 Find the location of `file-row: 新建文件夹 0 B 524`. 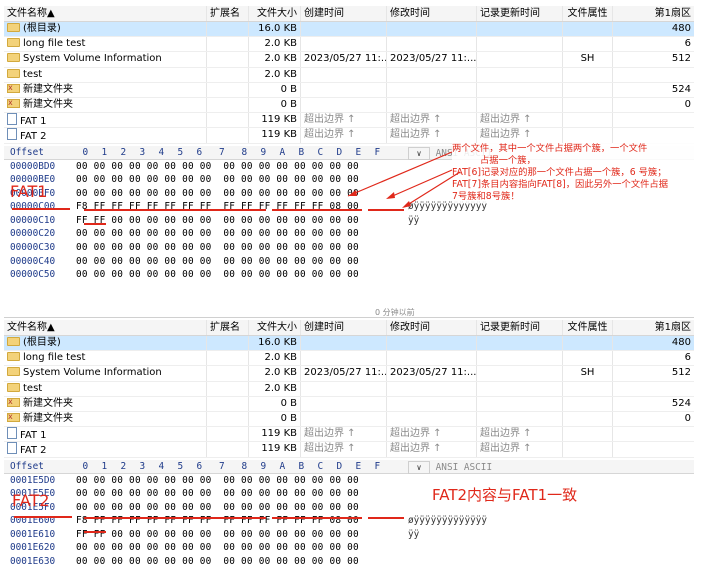

file-row: 新建文件夹 0 B 524 is located at coordinates (349, 404).